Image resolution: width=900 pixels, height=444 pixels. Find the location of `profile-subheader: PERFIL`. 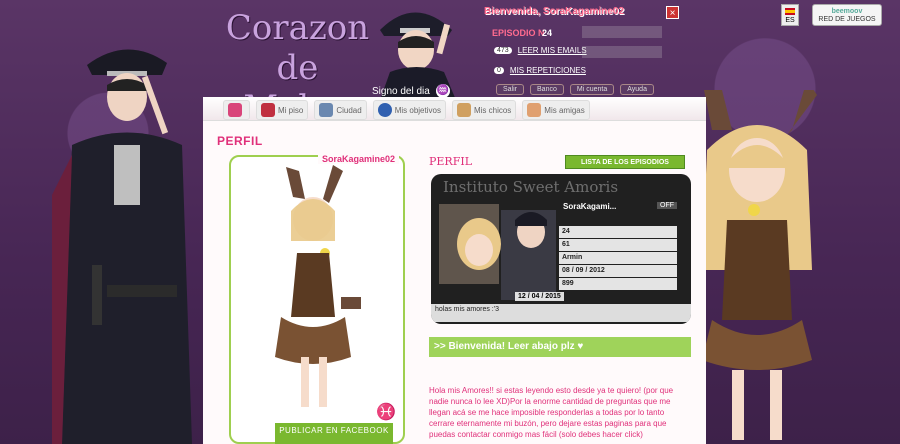

profile-subheader: PERFIL is located at coordinates (450, 161).